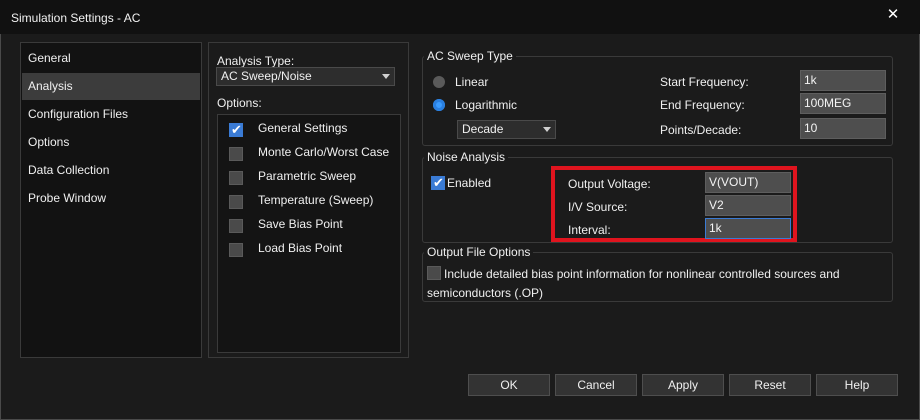 The image size is (920, 420). What do you see at coordinates (506, 129) in the screenshot?
I see `log-mode-dropdown: Decade` at bounding box center [506, 129].